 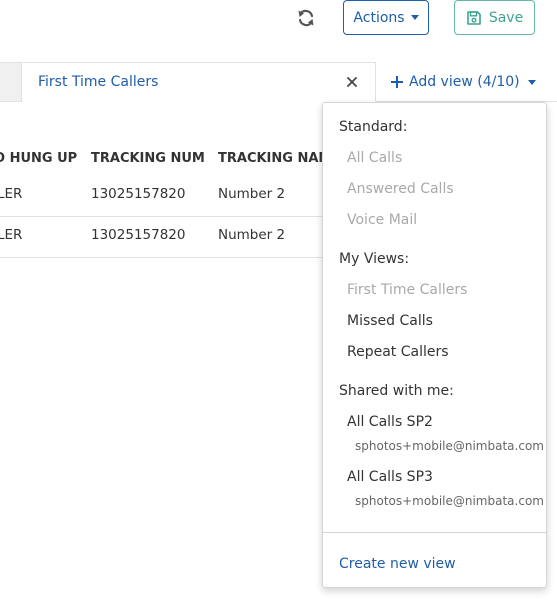 What do you see at coordinates (270, 158) in the screenshot?
I see `column-header: TRACKING NAM` at bounding box center [270, 158].